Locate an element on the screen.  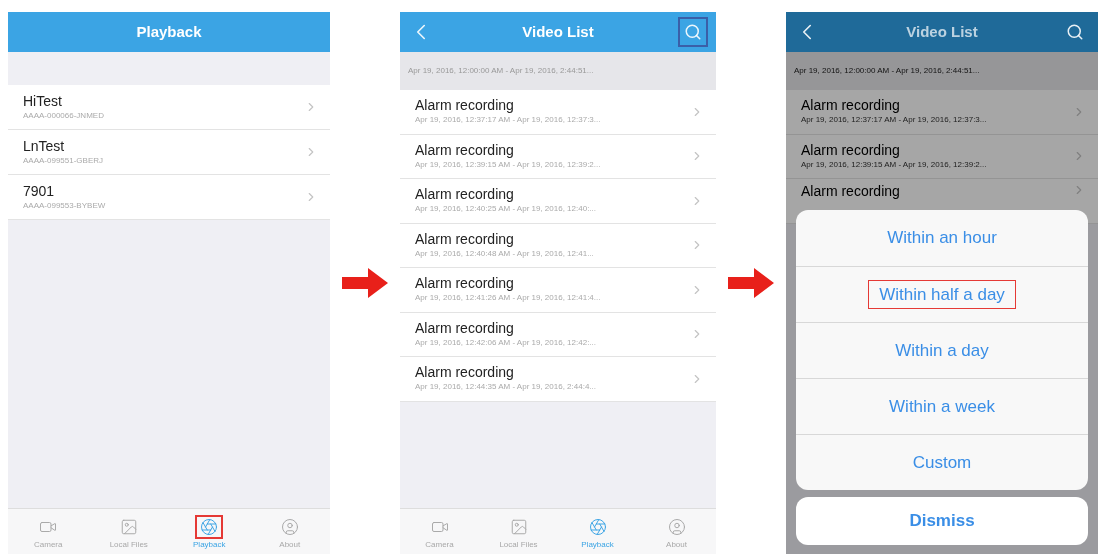
device-name: HiTest is located at coordinates (43, 101).